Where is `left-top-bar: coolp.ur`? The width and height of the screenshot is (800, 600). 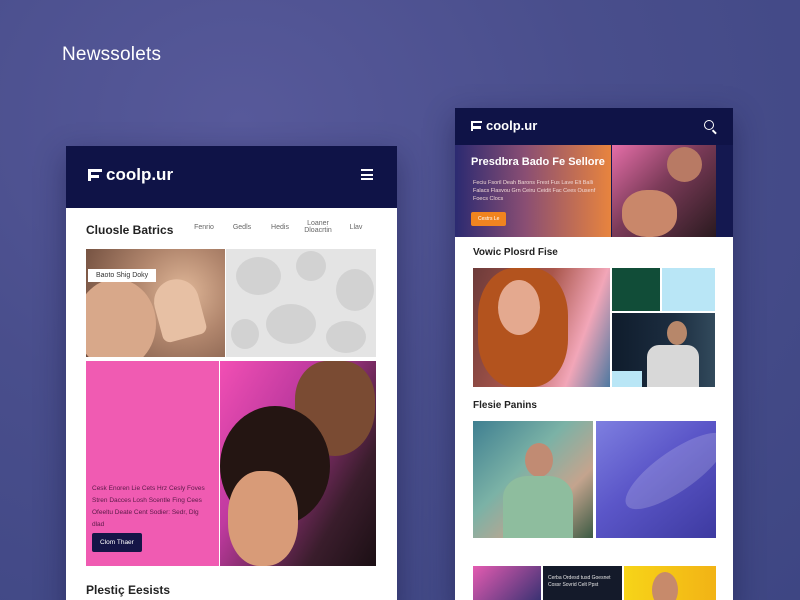 left-top-bar: coolp.ur is located at coordinates (231, 177).